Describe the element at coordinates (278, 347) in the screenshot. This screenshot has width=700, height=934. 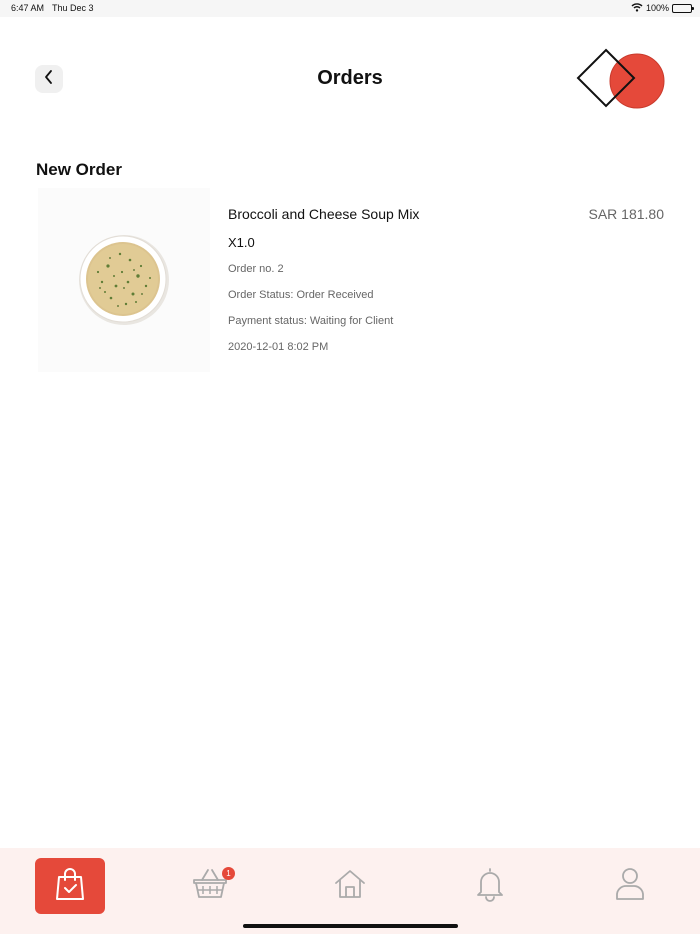
I see `order-date: 2020-12-01 8:02 PM` at that location.